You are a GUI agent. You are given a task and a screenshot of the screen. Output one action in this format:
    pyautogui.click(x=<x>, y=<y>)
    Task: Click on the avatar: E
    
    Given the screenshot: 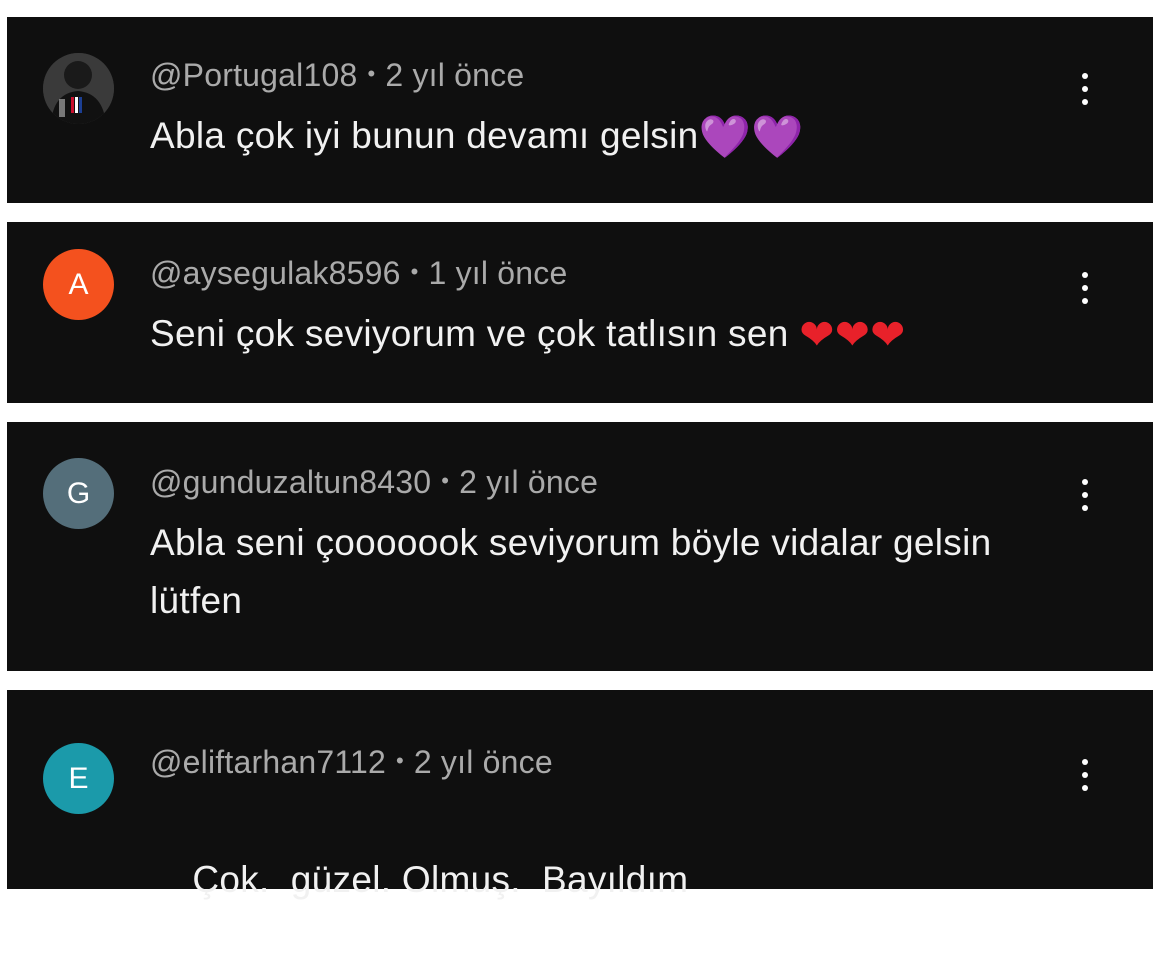 What is the action you would take?
    pyautogui.click(x=78, y=778)
    